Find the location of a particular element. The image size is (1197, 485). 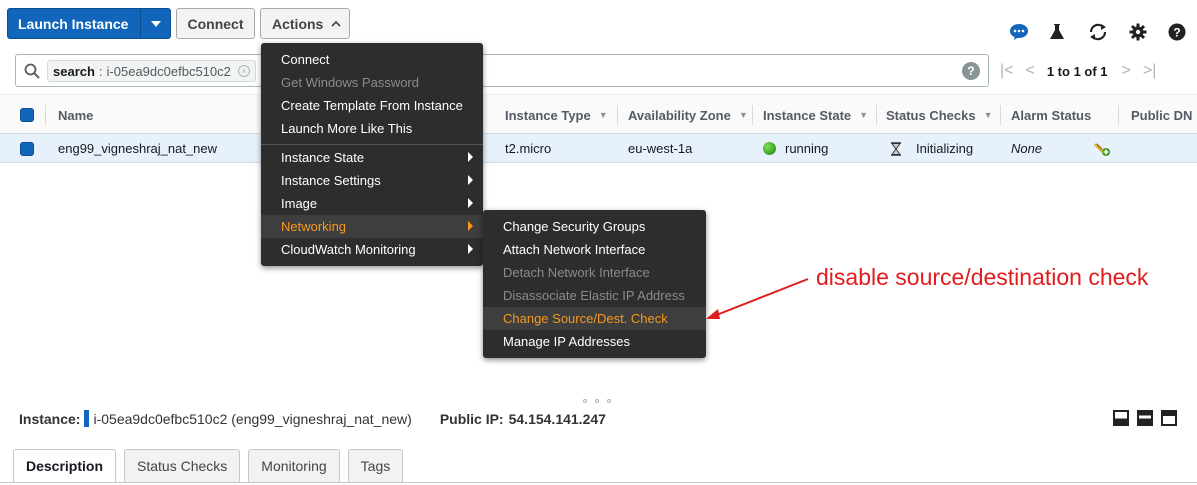

pagination-text: 1 to 1 of 1 is located at coordinates (1077, 71).